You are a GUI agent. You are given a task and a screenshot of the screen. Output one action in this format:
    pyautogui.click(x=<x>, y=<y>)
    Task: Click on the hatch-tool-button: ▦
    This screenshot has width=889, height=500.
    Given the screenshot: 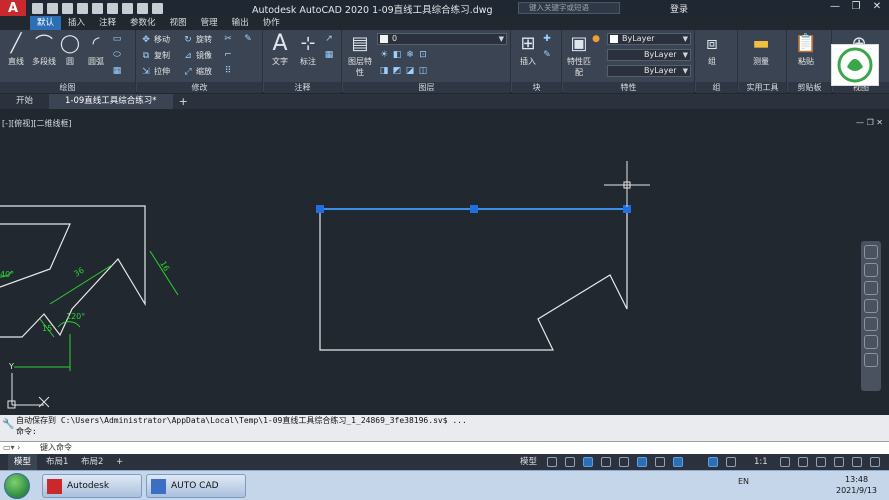 What is the action you would take?
    pyautogui.click(x=117, y=71)
    